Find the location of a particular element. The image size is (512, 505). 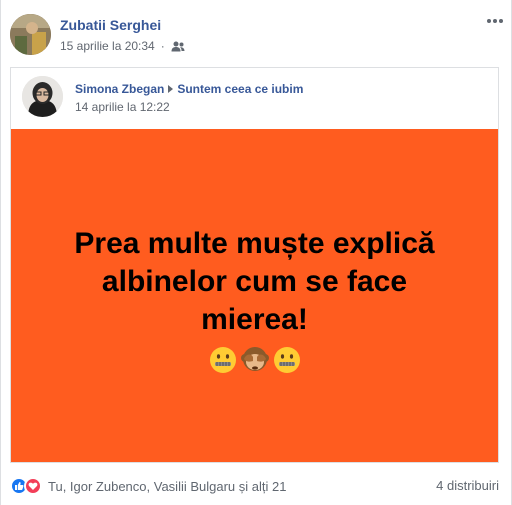

author-avatar is located at coordinates (30, 34).